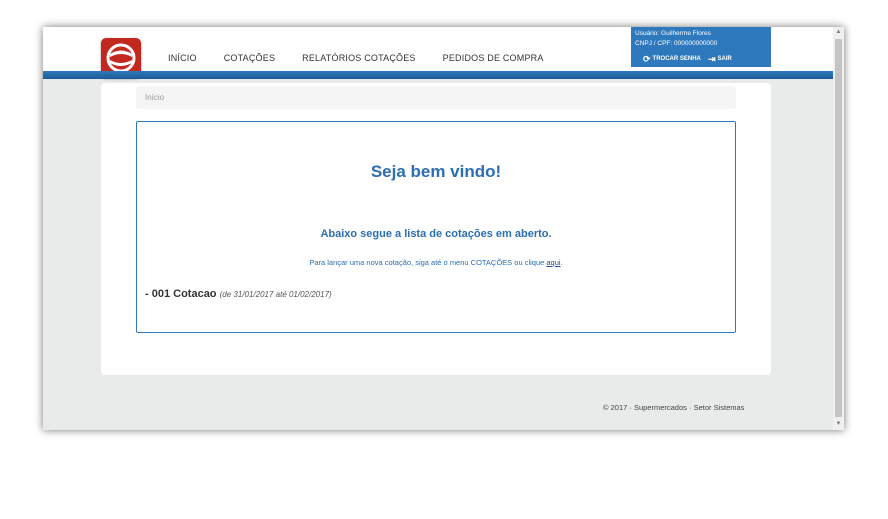 Image resolution: width=888 pixels, height=519 pixels. I want to click on breadcrumb: Início, so click(436, 97).